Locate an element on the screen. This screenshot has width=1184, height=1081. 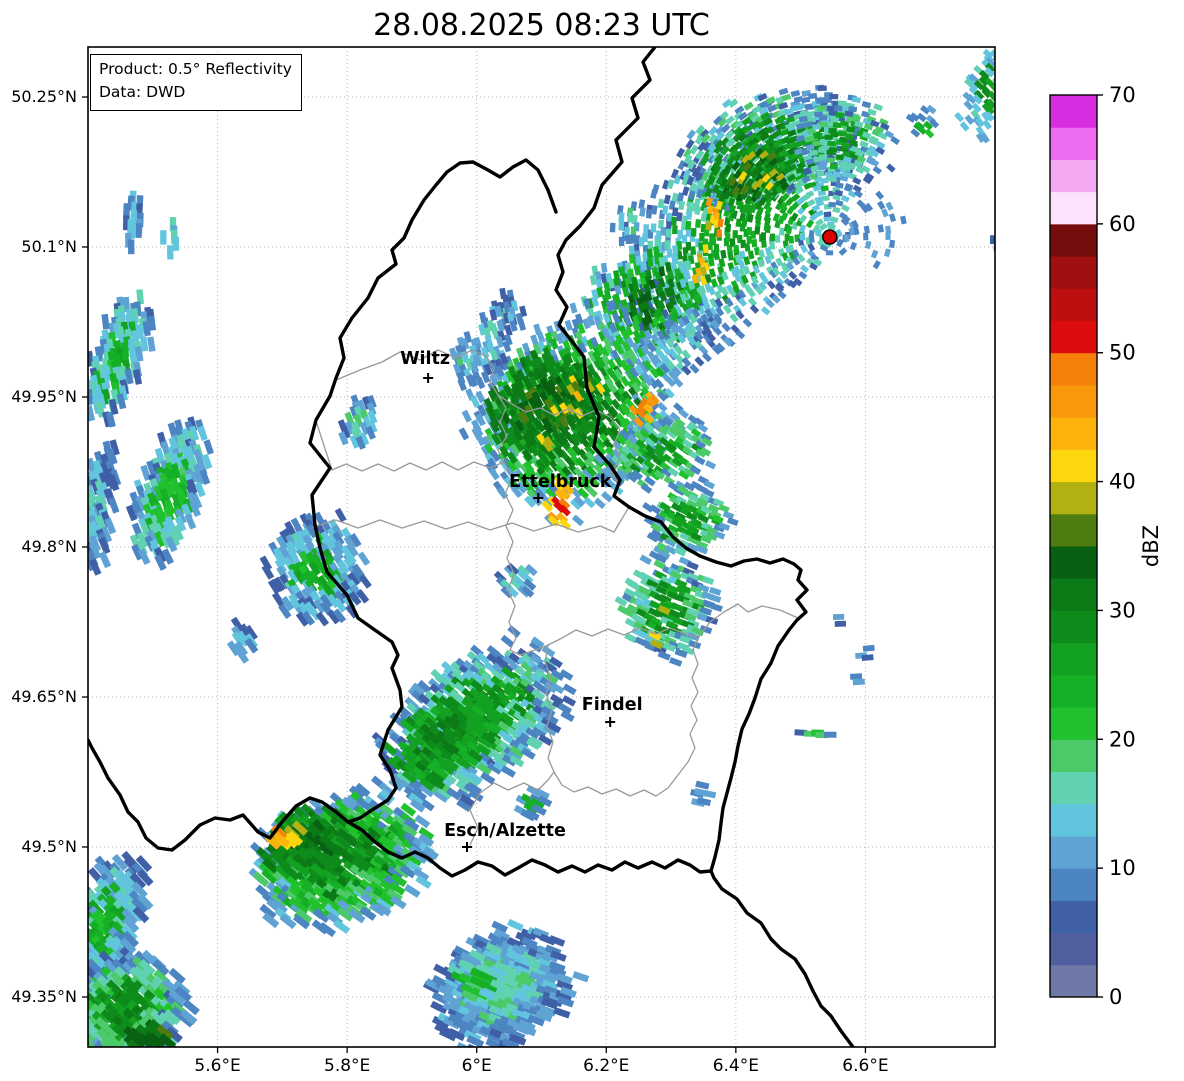
y-tick-label: 49.8°N is located at coordinates (49, 546).